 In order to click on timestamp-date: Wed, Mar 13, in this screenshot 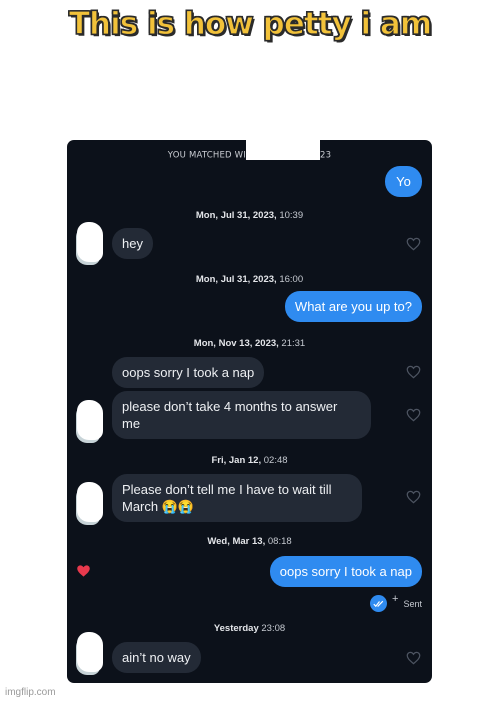, I will do `click(236, 541)`.